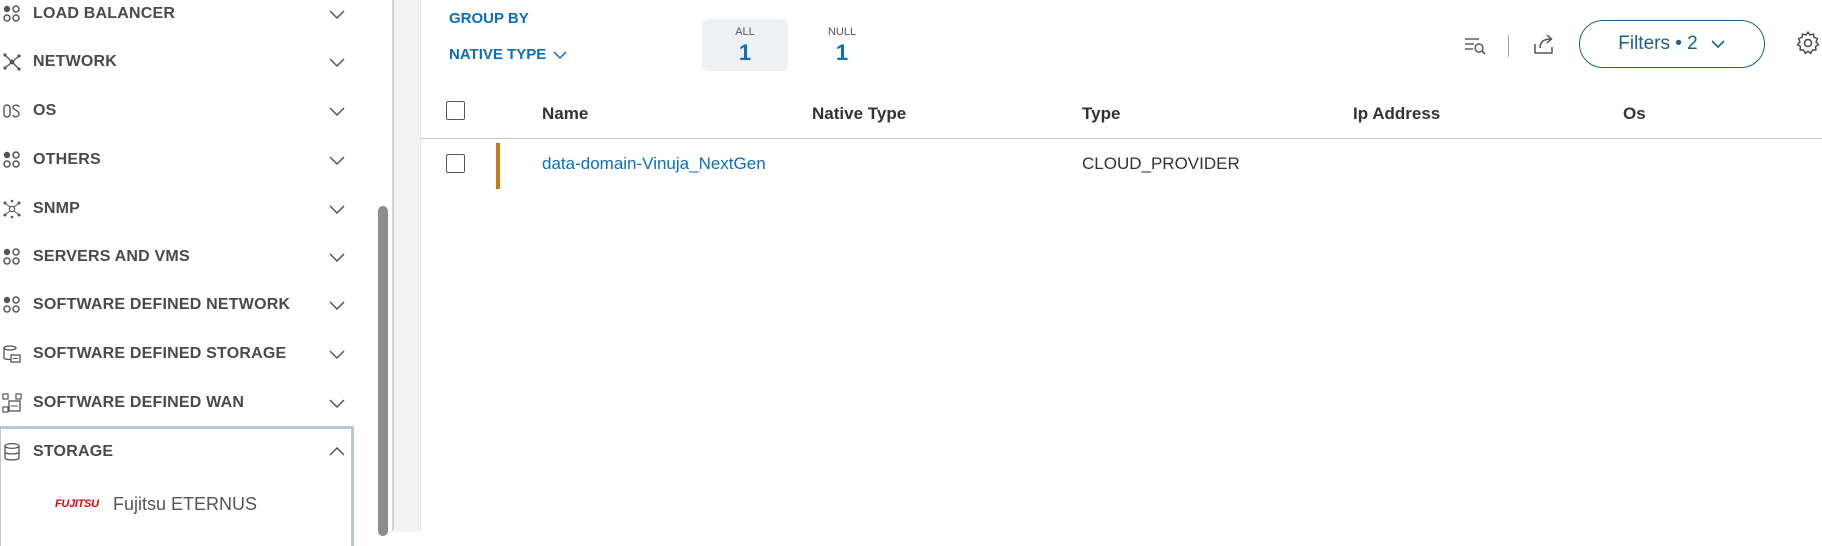 The width and height of the screenshot is (1822, 546). What do you see at coordinates (1396, 114) in the screenshot?
I see `column-header-ip-address: Ip Address` at bounding box center [1396, 114].